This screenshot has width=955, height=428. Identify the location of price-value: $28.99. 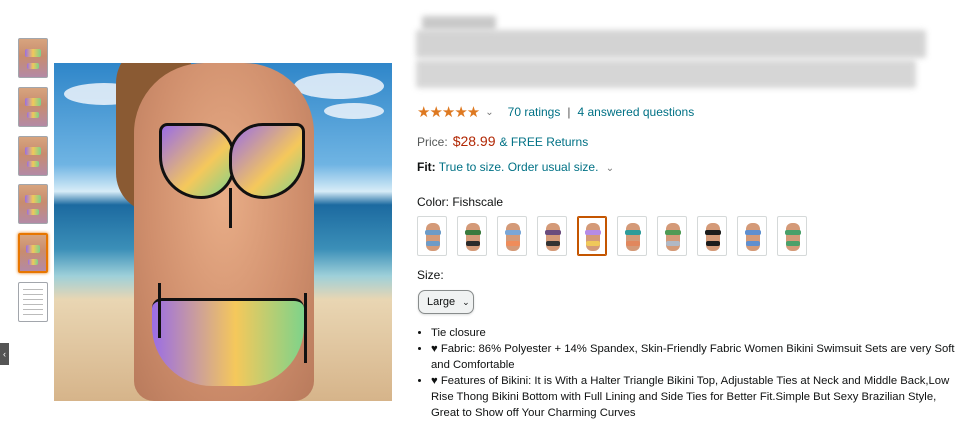
(474, 141).